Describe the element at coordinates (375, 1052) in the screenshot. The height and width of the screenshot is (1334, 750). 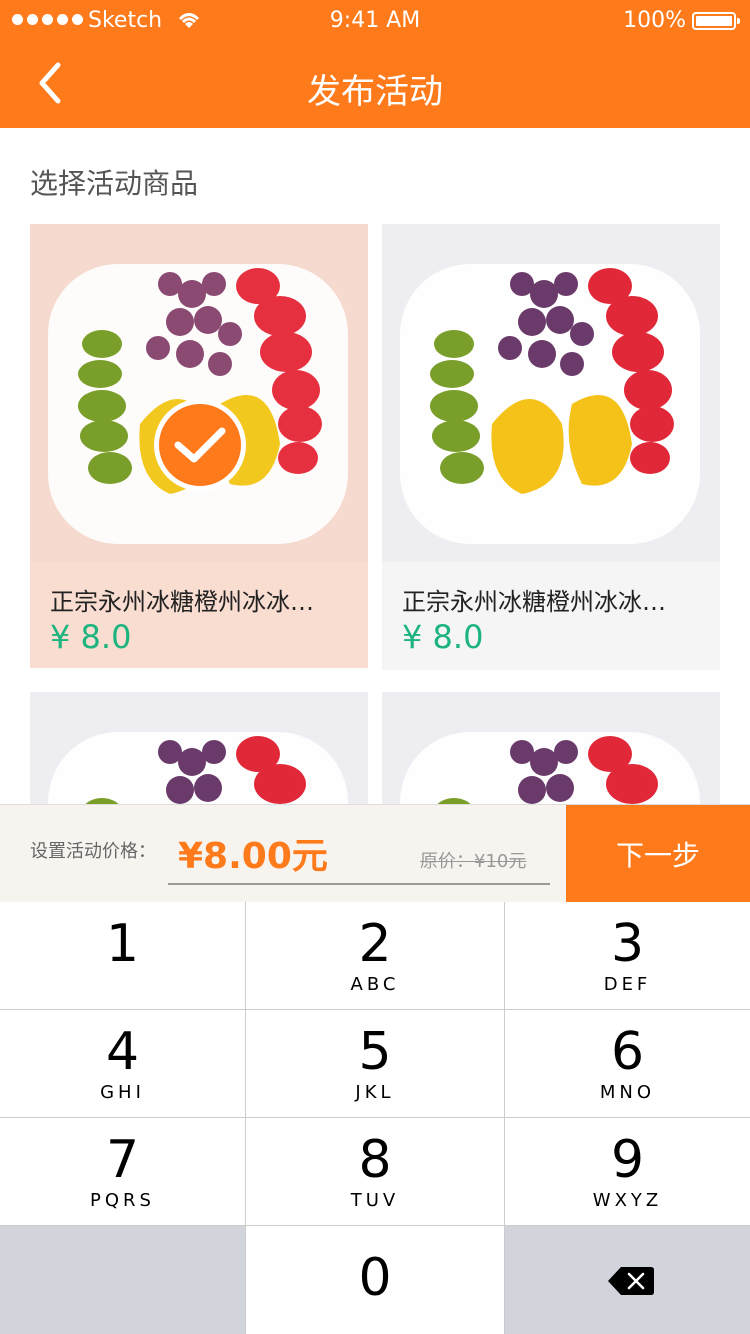
I see `key-digit: 5` at that location.